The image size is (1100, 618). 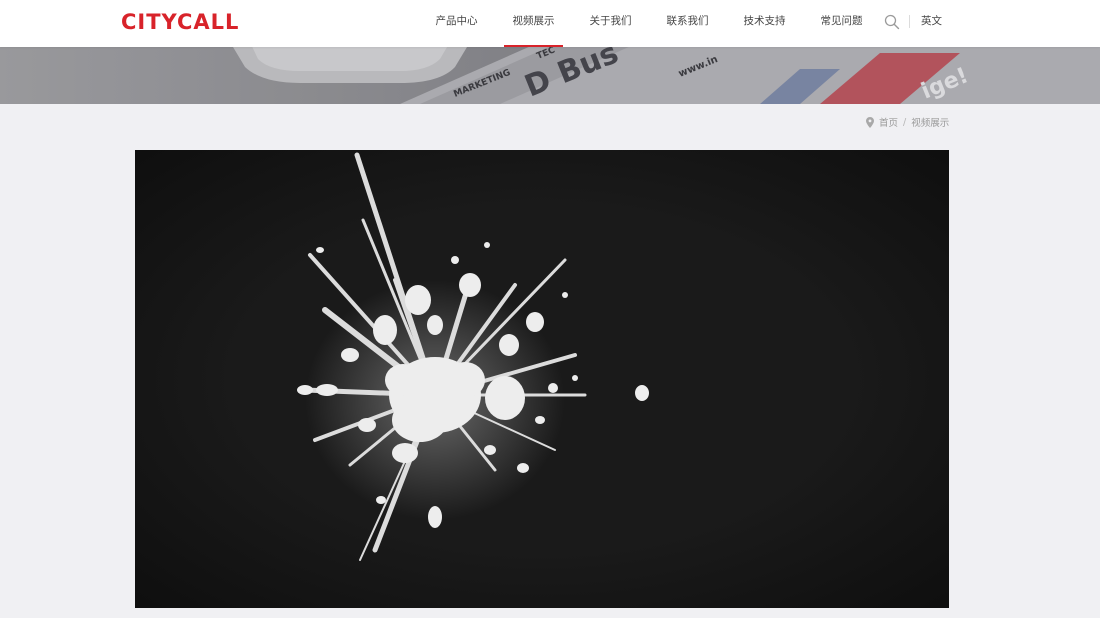 I want to click on language-switch: 英文, so click(x=931, y=23).